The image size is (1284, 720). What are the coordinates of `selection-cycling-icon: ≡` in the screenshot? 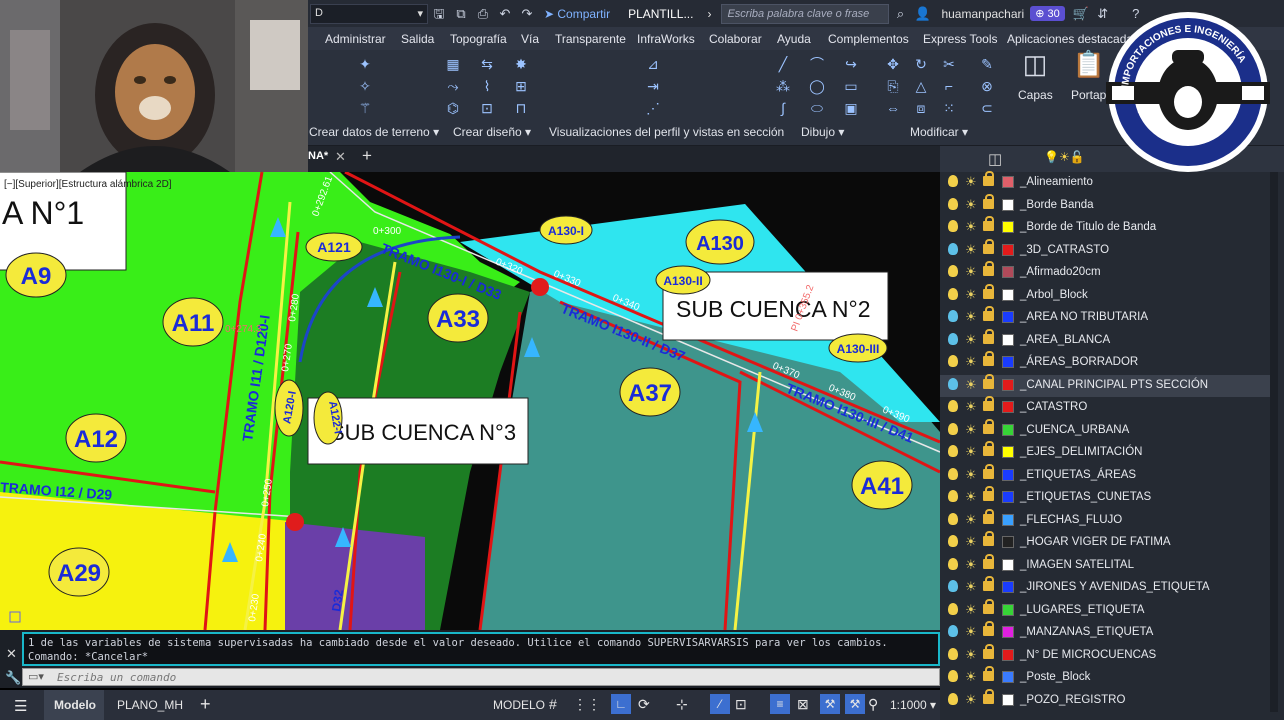 It's located at (780, 704).